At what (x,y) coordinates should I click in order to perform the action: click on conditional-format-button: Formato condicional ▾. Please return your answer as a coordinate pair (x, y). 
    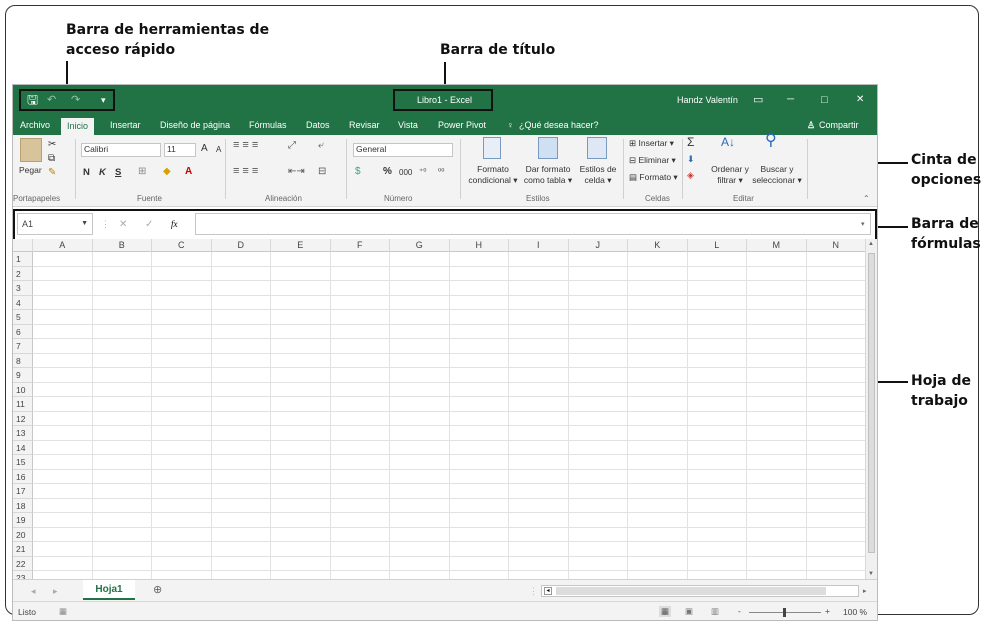
    Looking at the image, I should click on (493, 175).